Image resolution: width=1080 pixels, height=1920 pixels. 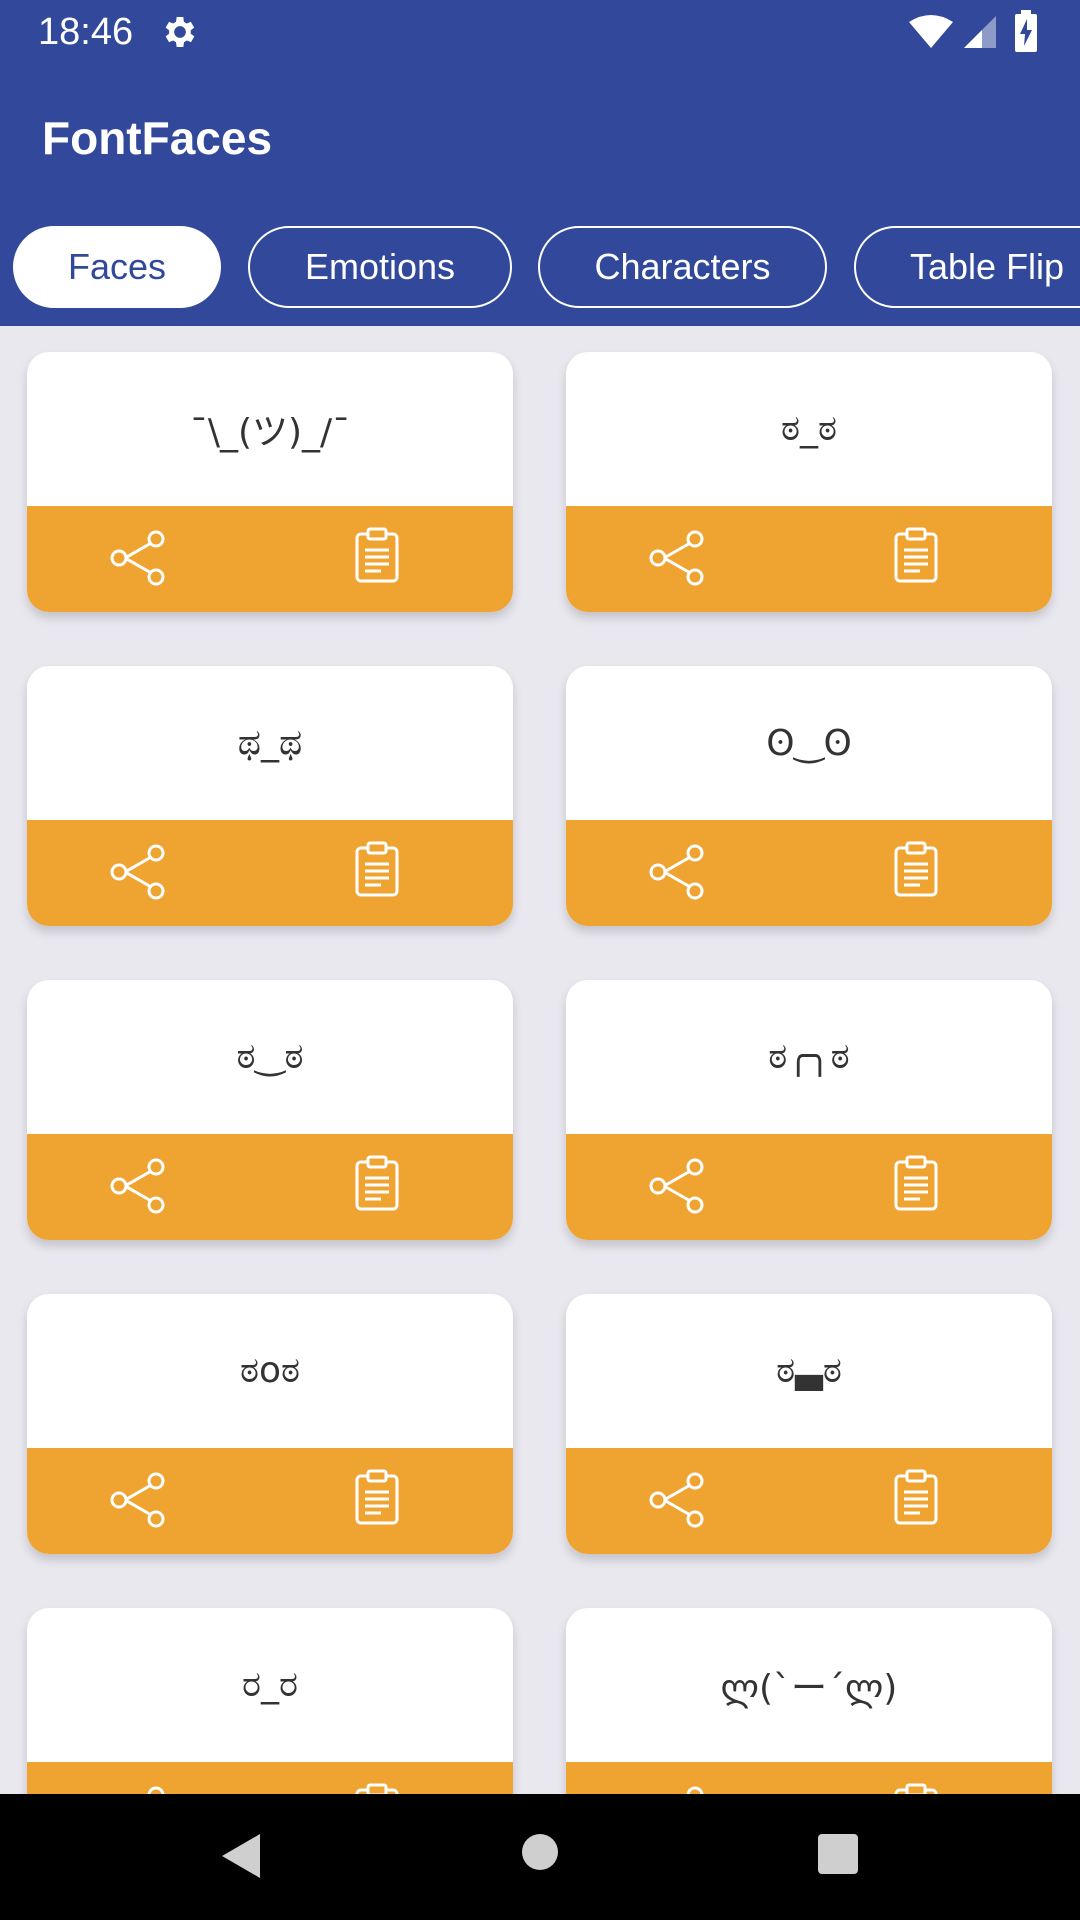 I want to click on recents-icon, so click(x=838, y=1854).